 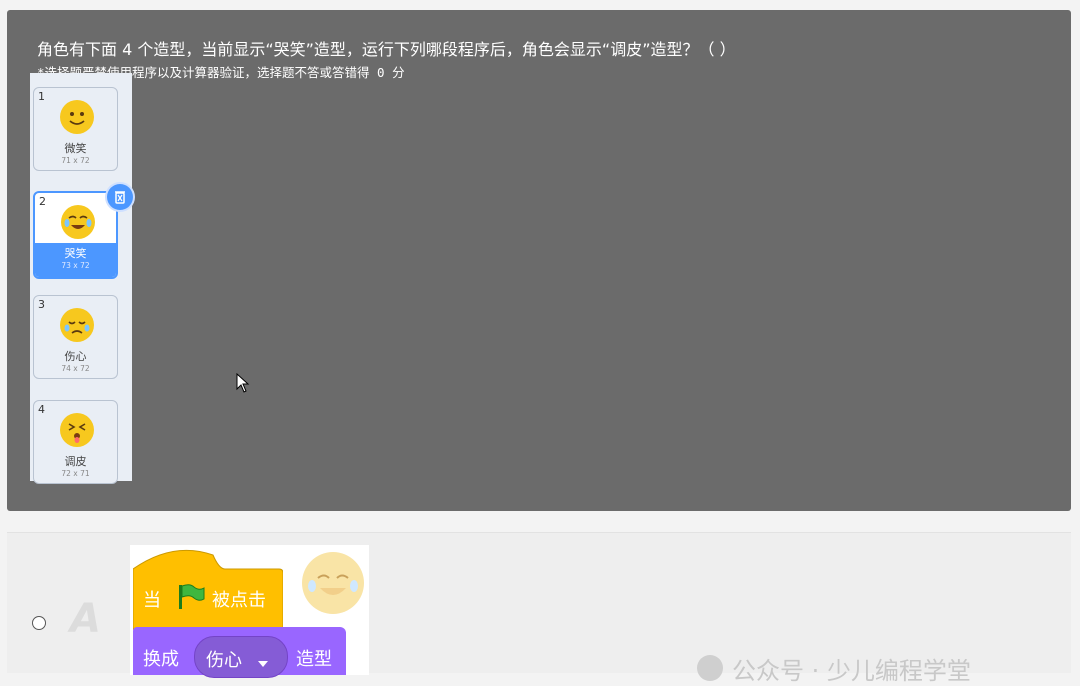 What do you see at coordinates (42, 201) in the screenshot?
I see `costume-number: 2` at bounding box center [42, 201].